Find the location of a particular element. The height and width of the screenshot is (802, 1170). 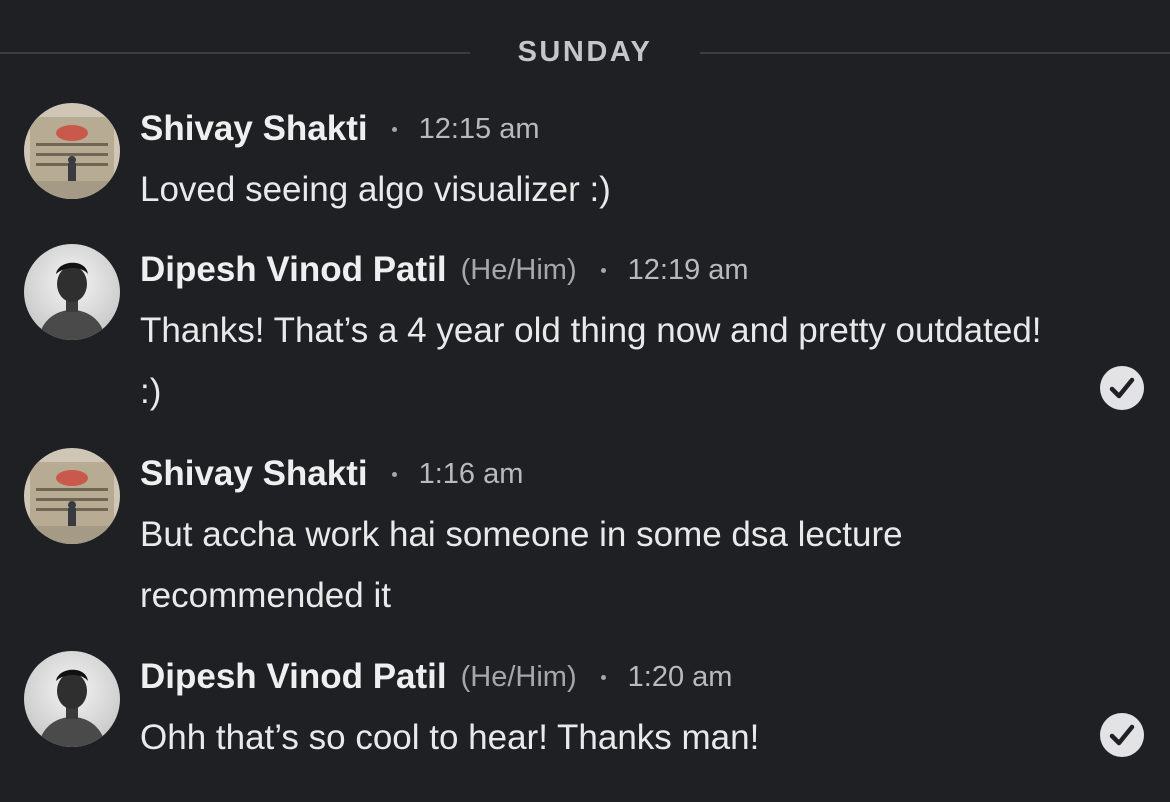

date-divider: SUNDAY is located at coordinates (585, 53).